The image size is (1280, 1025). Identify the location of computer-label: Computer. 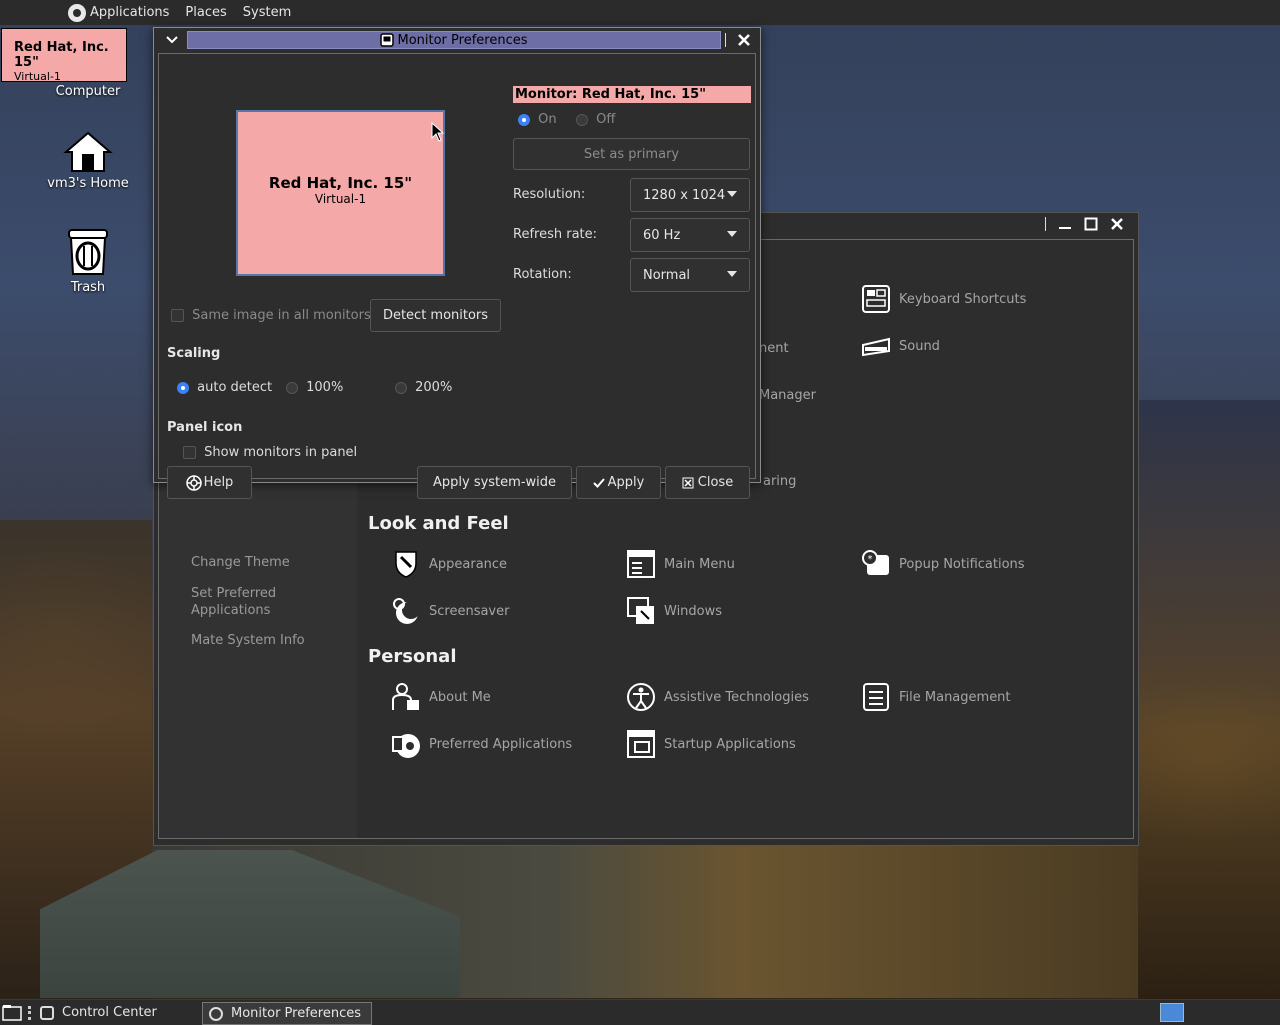
(88, 91).